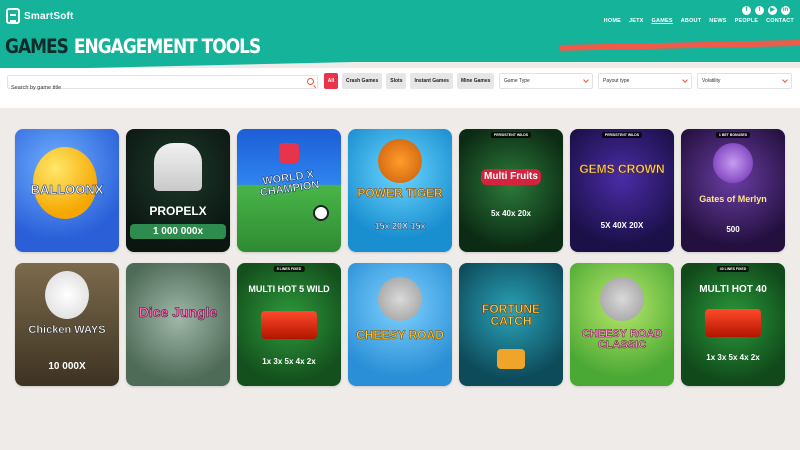 This screenshot has height=450, width=800. What do you see at coordinates (636, 21) in the screenshot?
I see `nav-jetx: JETX` at bounding box center [636, 21].